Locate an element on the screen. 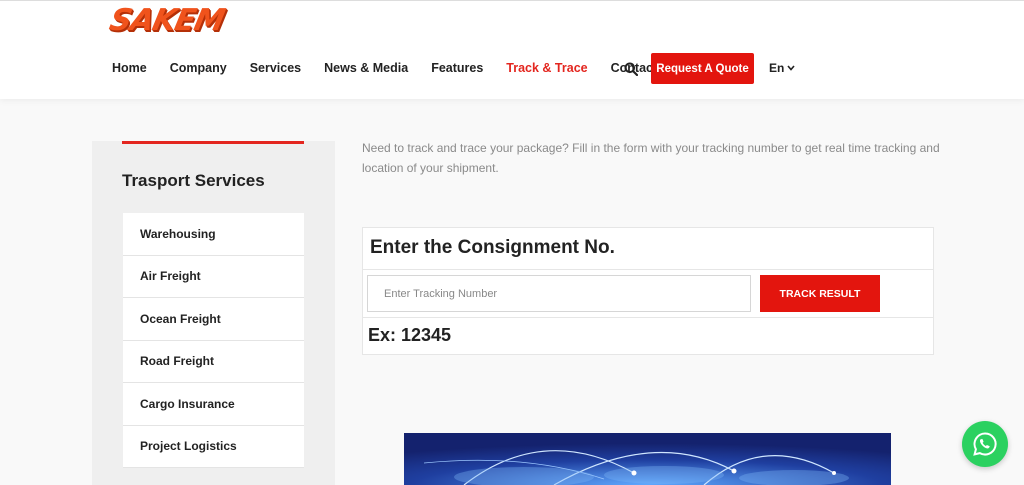  nav-item-track-trace: Track & Trace is located at coordinates (546, 68).